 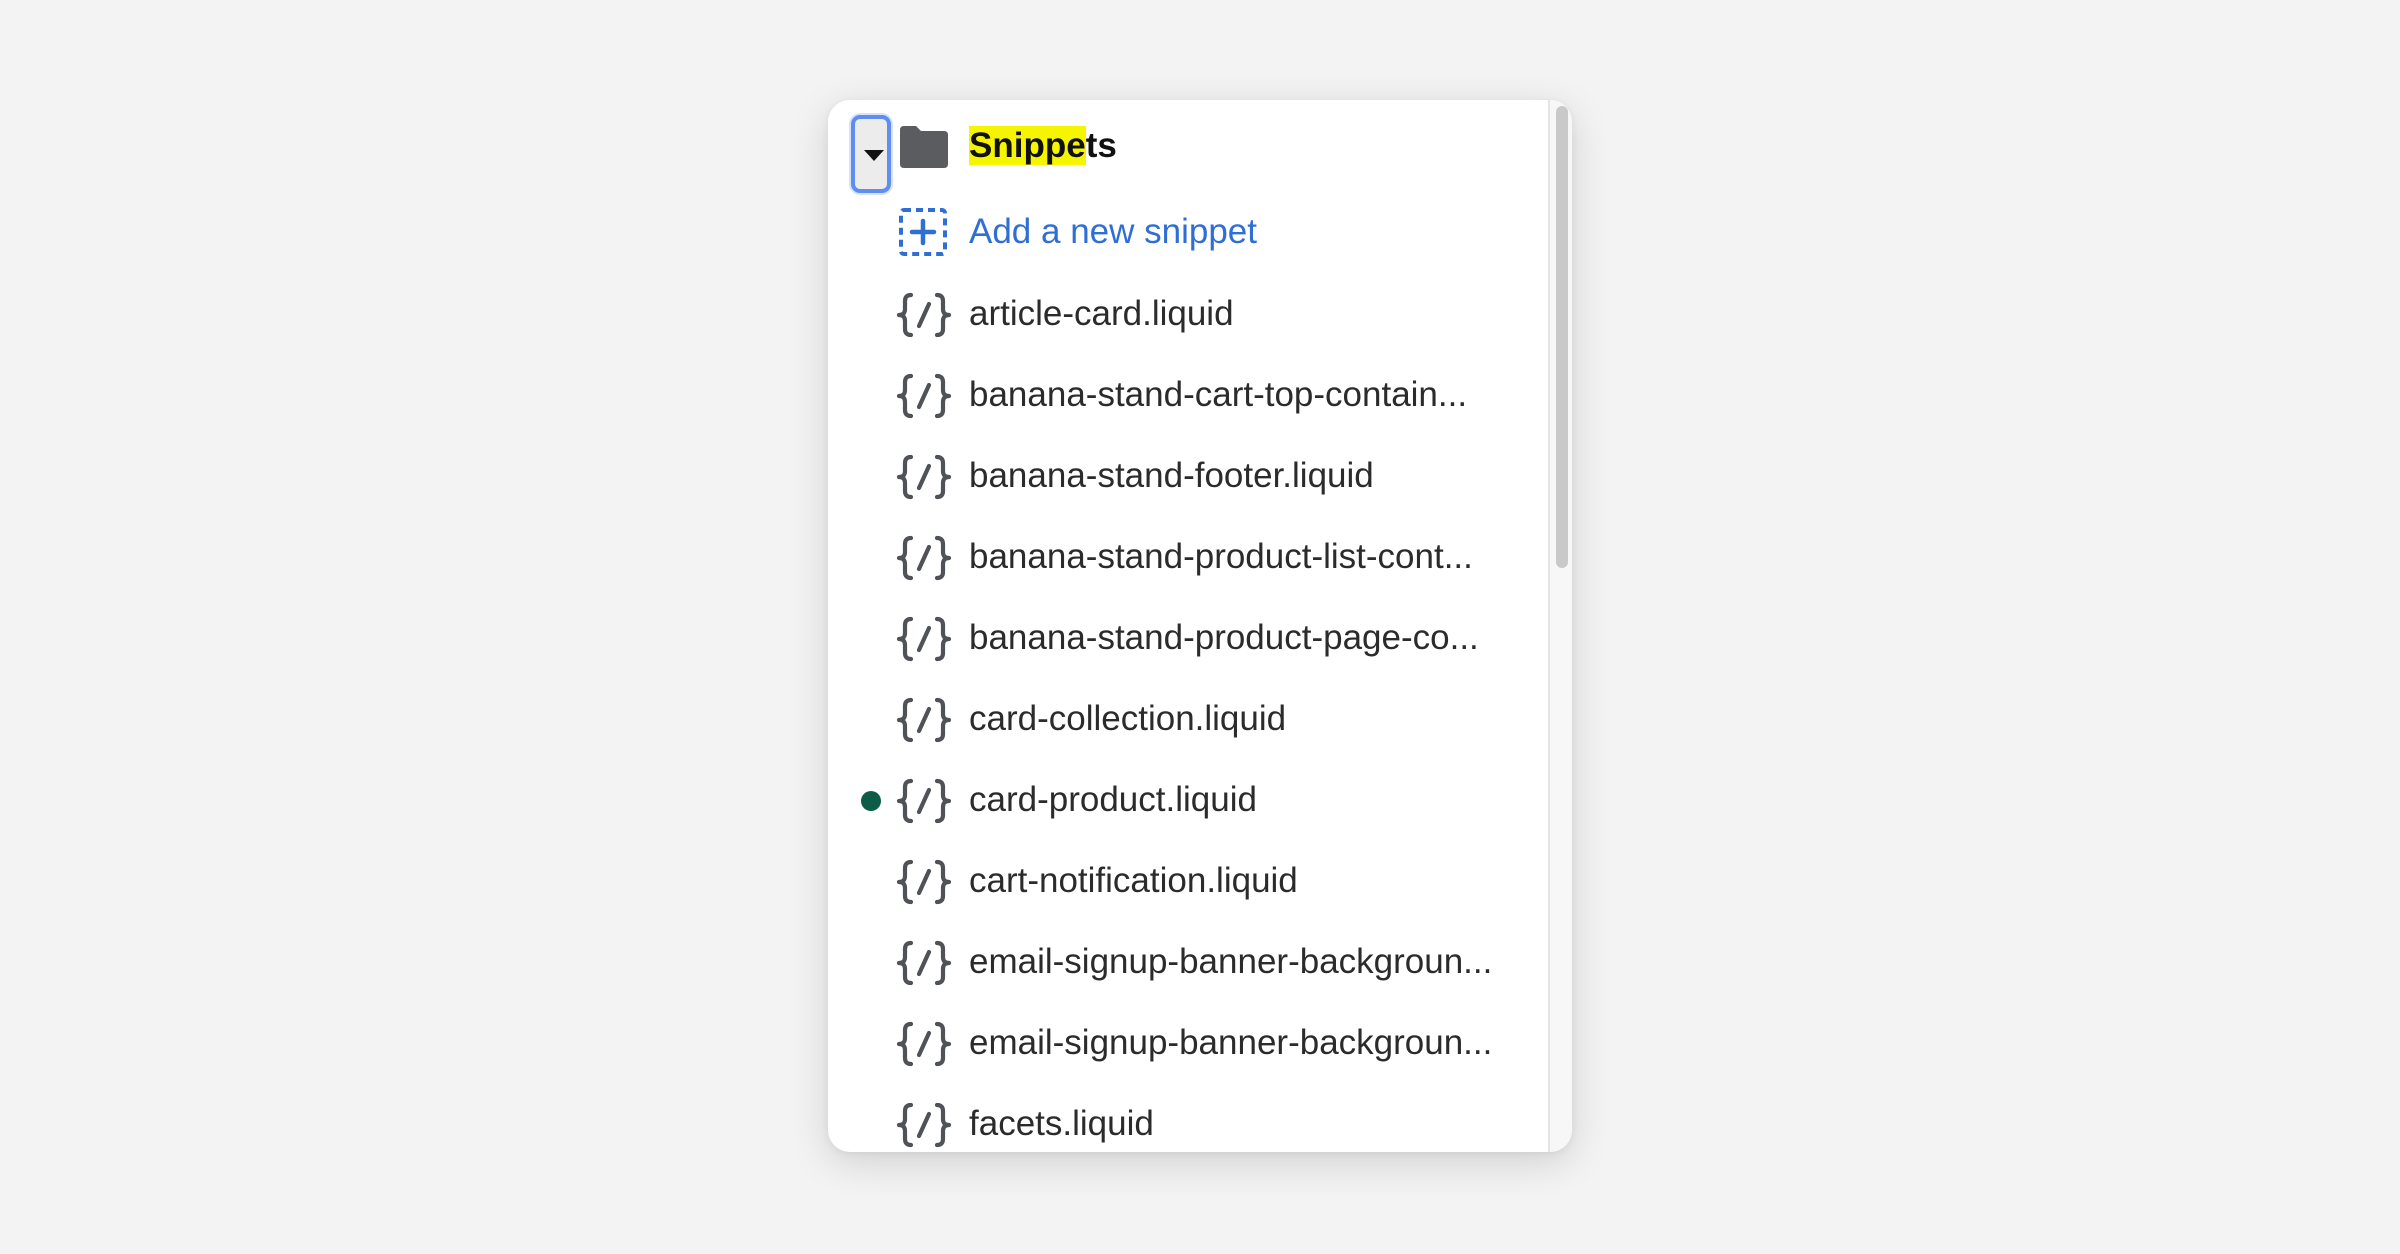 I want to click on folder-name: Snippets, so click(x=1043, y=146).